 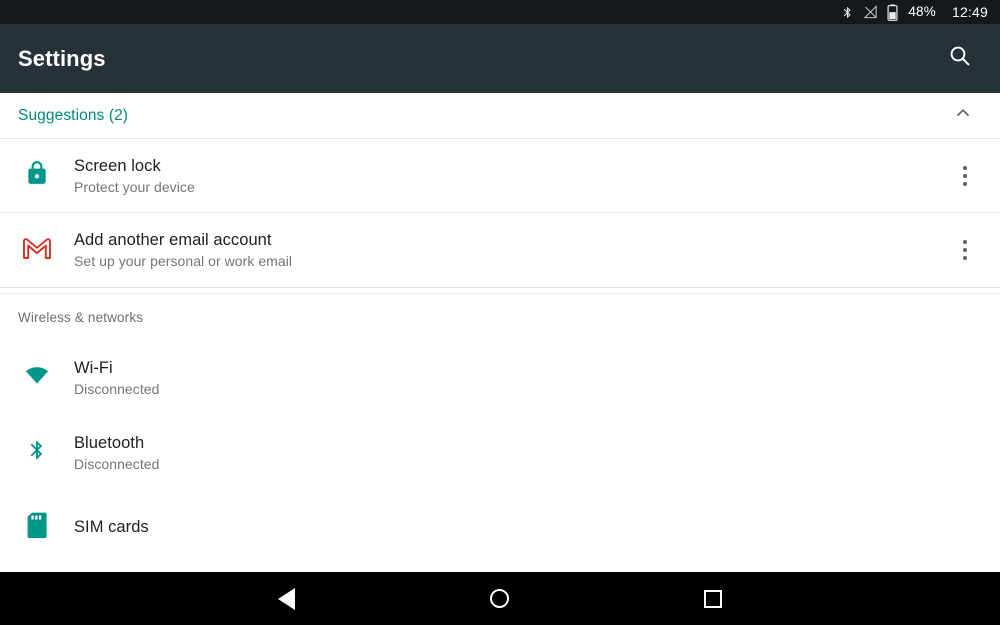 I want to click on gmail-icon, so click(x=37, y=250).